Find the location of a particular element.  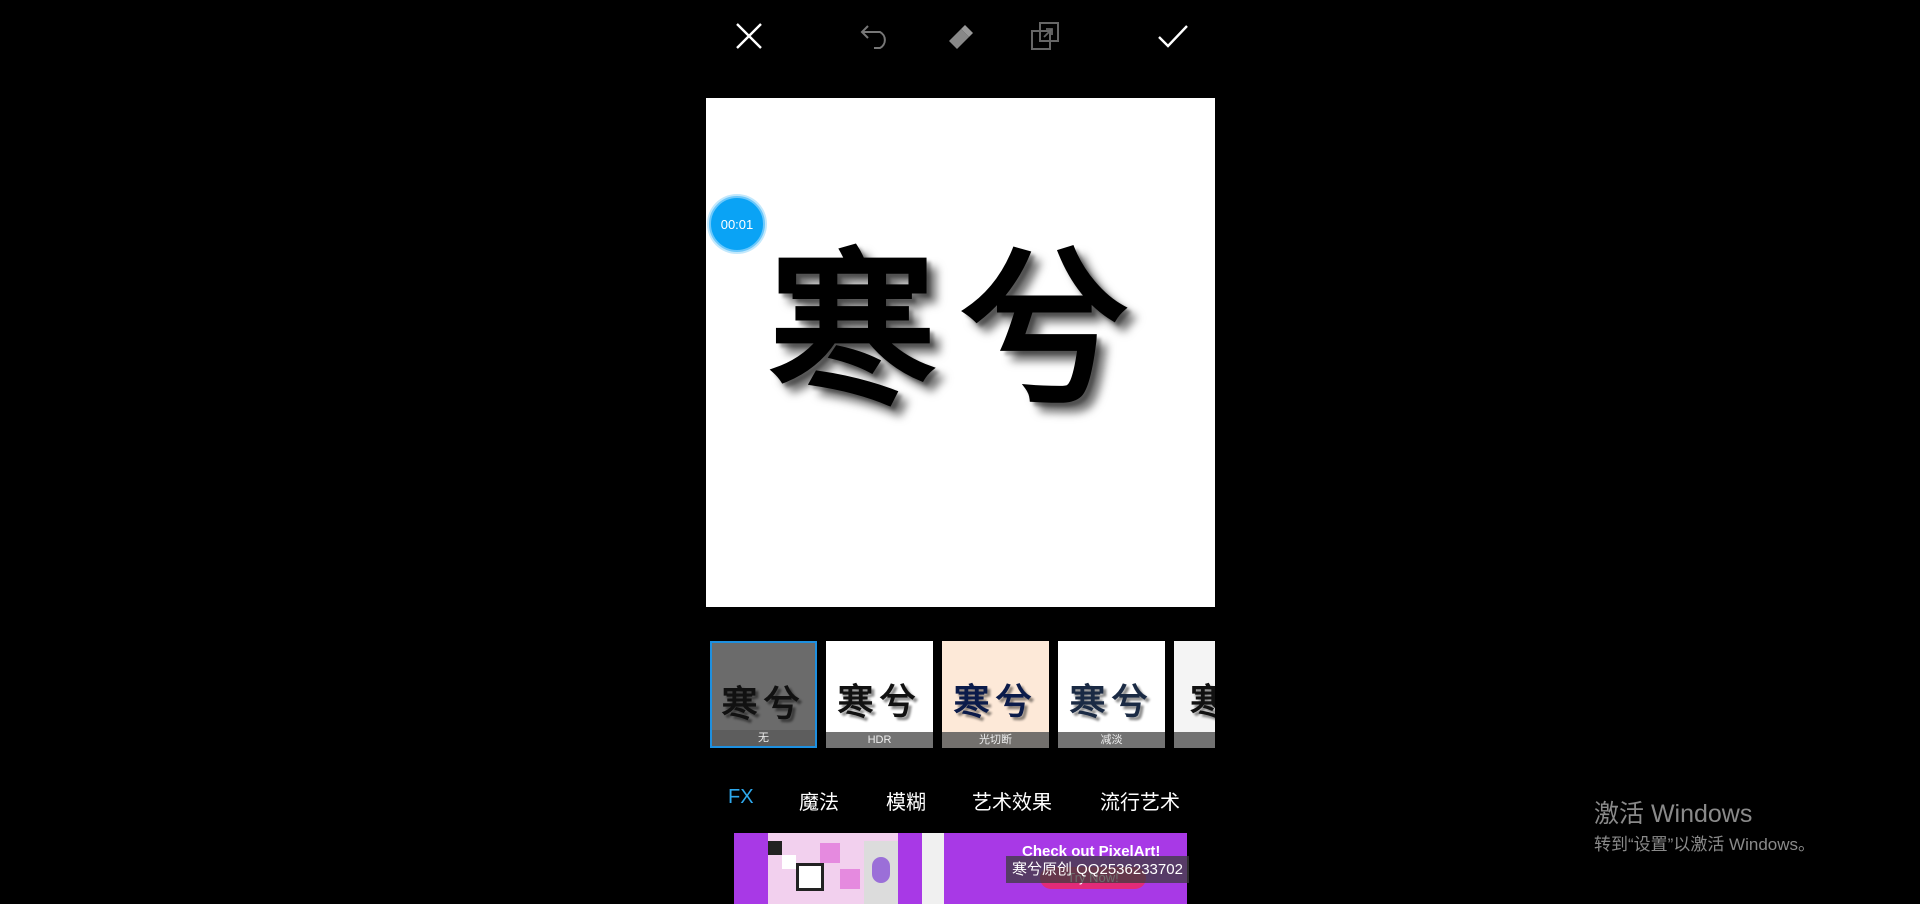

effect-thumb-hdr: 寒兮 HDR is located at coordinates (879, 694).